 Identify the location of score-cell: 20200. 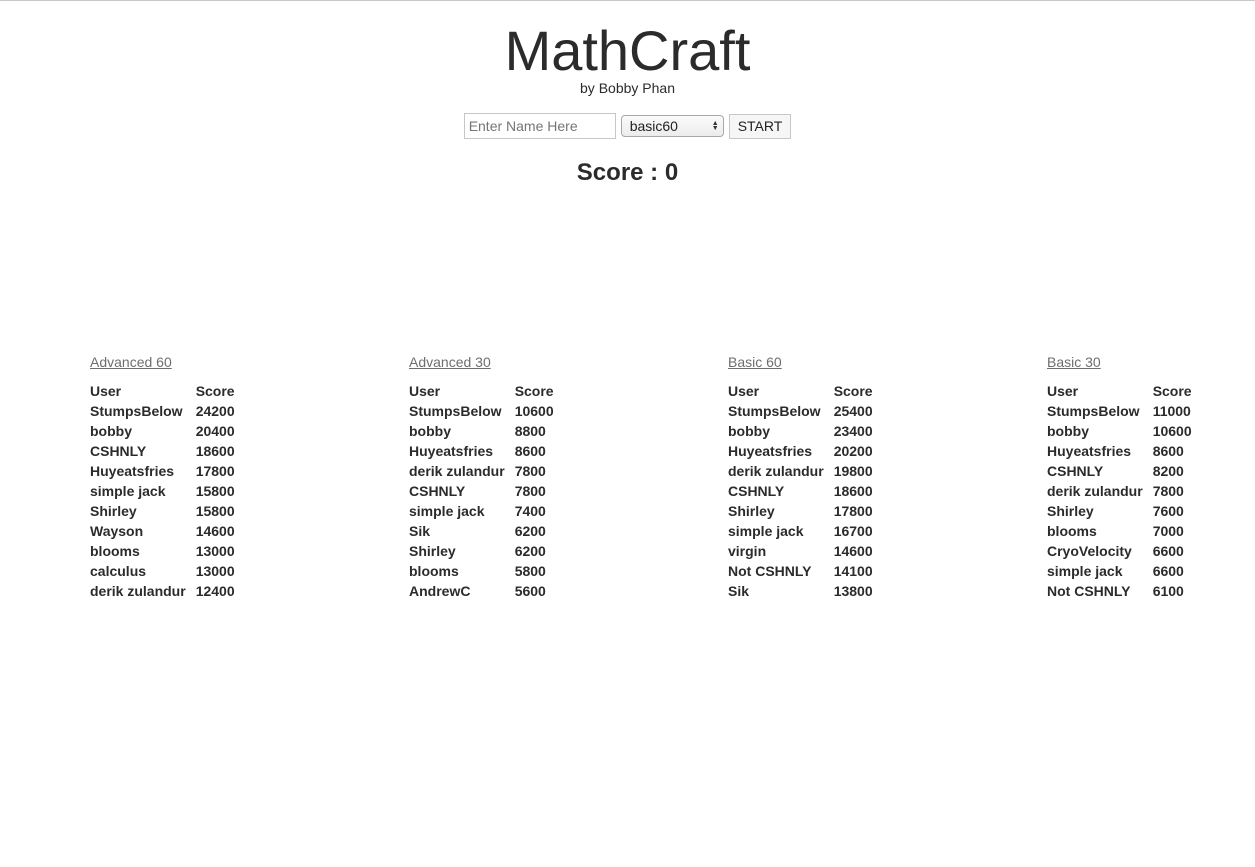
(853, 451).